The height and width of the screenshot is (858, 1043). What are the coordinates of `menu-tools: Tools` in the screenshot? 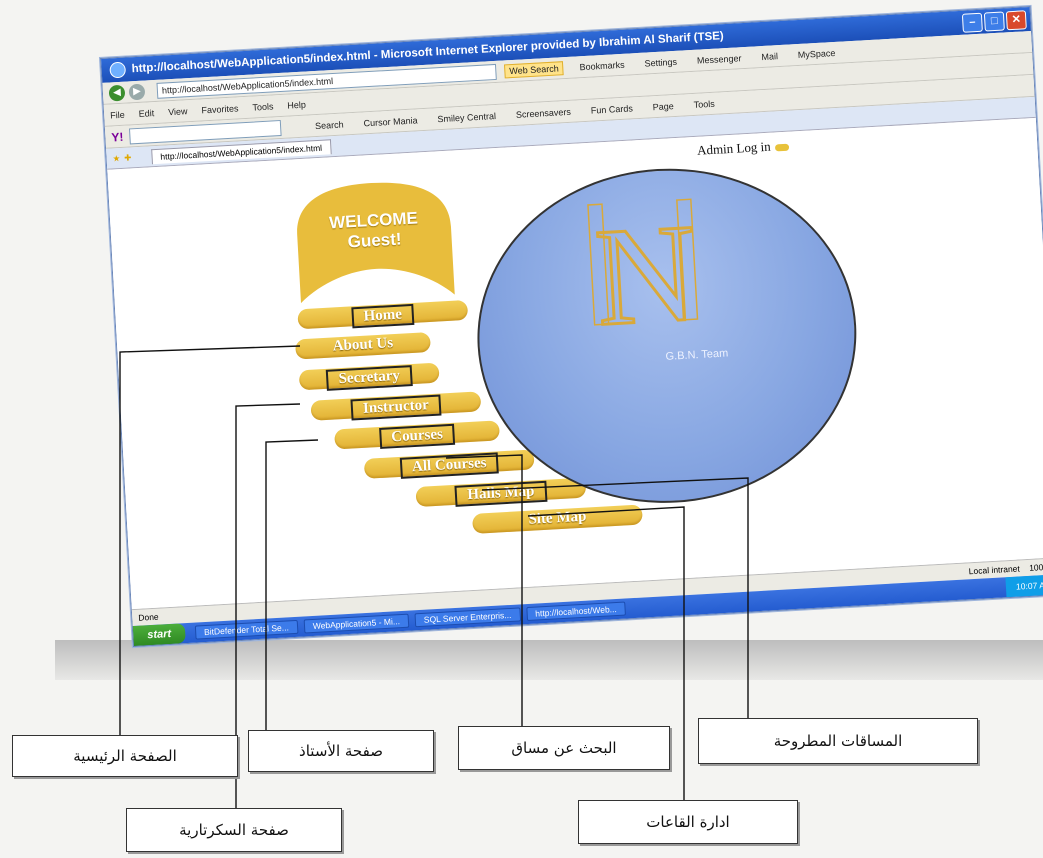 It's located at (263, 106).